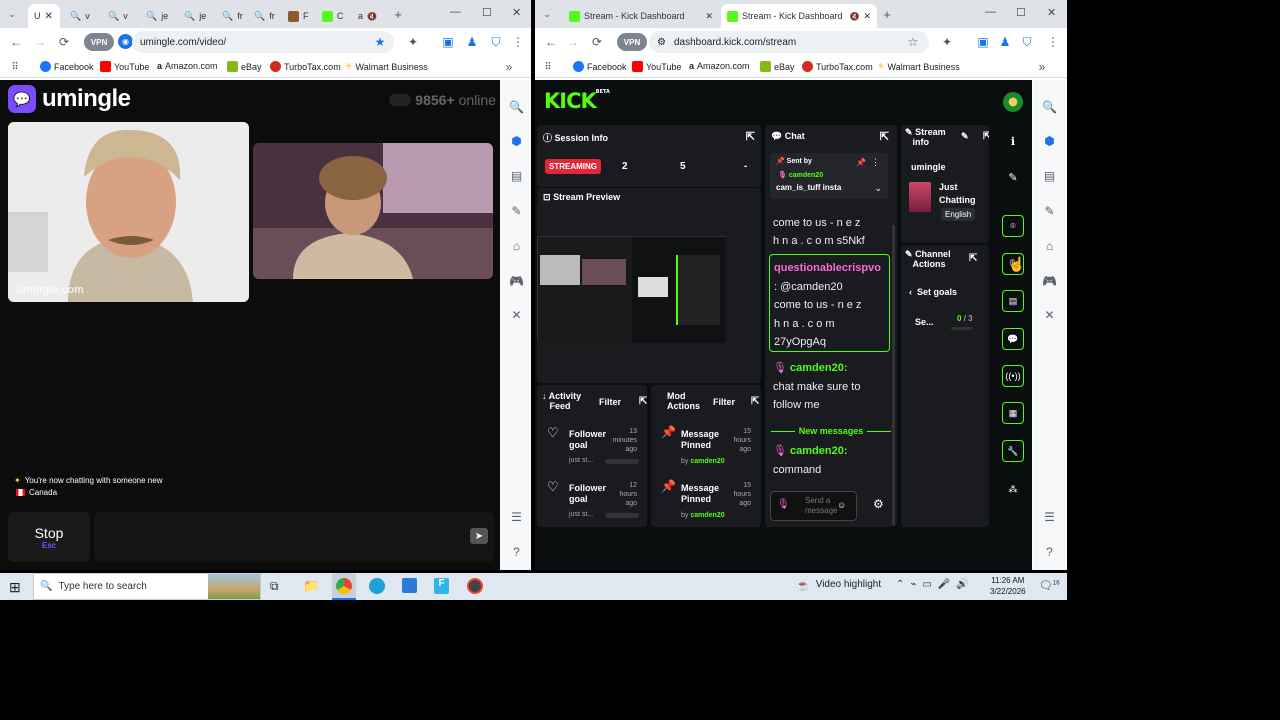  Describe the element at coordinates (69, 99) in the screenshot. I see `umingle-logo: 💬 umingle` at that location.